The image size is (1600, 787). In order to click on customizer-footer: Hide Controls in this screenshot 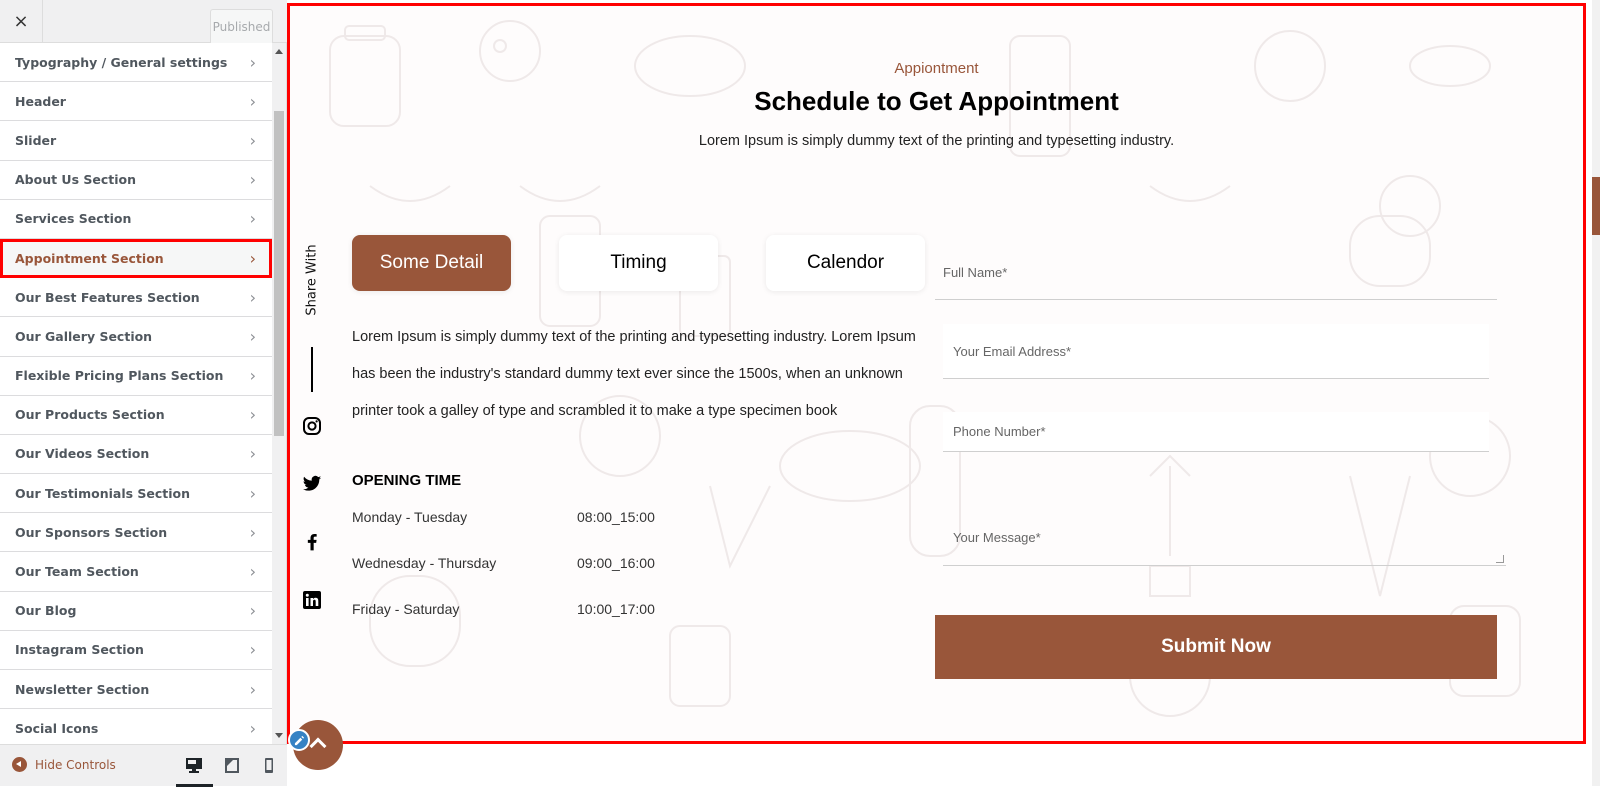, I will do `click(143, 765)`.